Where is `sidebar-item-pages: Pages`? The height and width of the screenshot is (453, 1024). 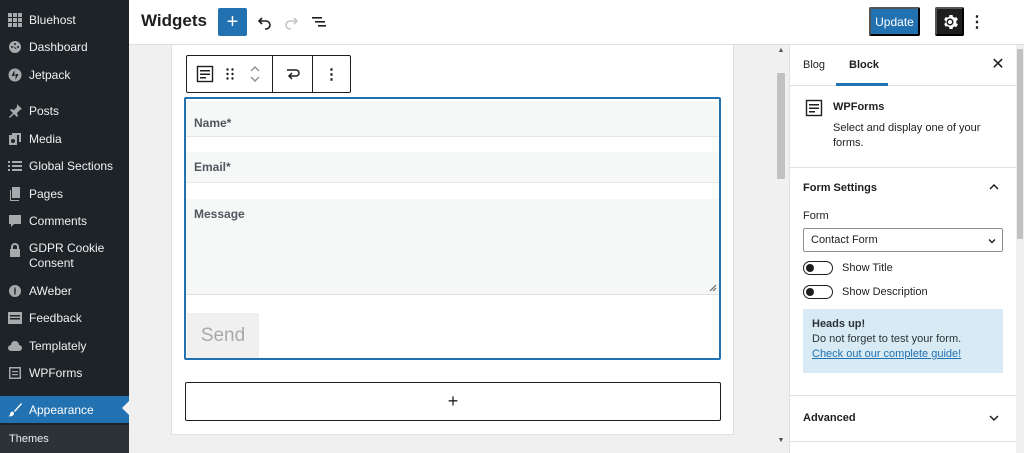 sidebar-item-pages: Pages is located at coordinates (64, 194).